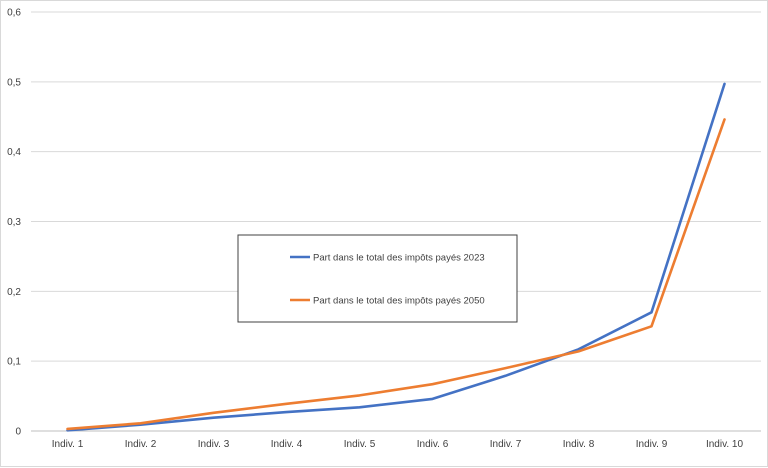  What do you see at coordinates (14, 82) in the screenshot?
I see `y-tick-label: 0,5` at bounding box center [14, 82].